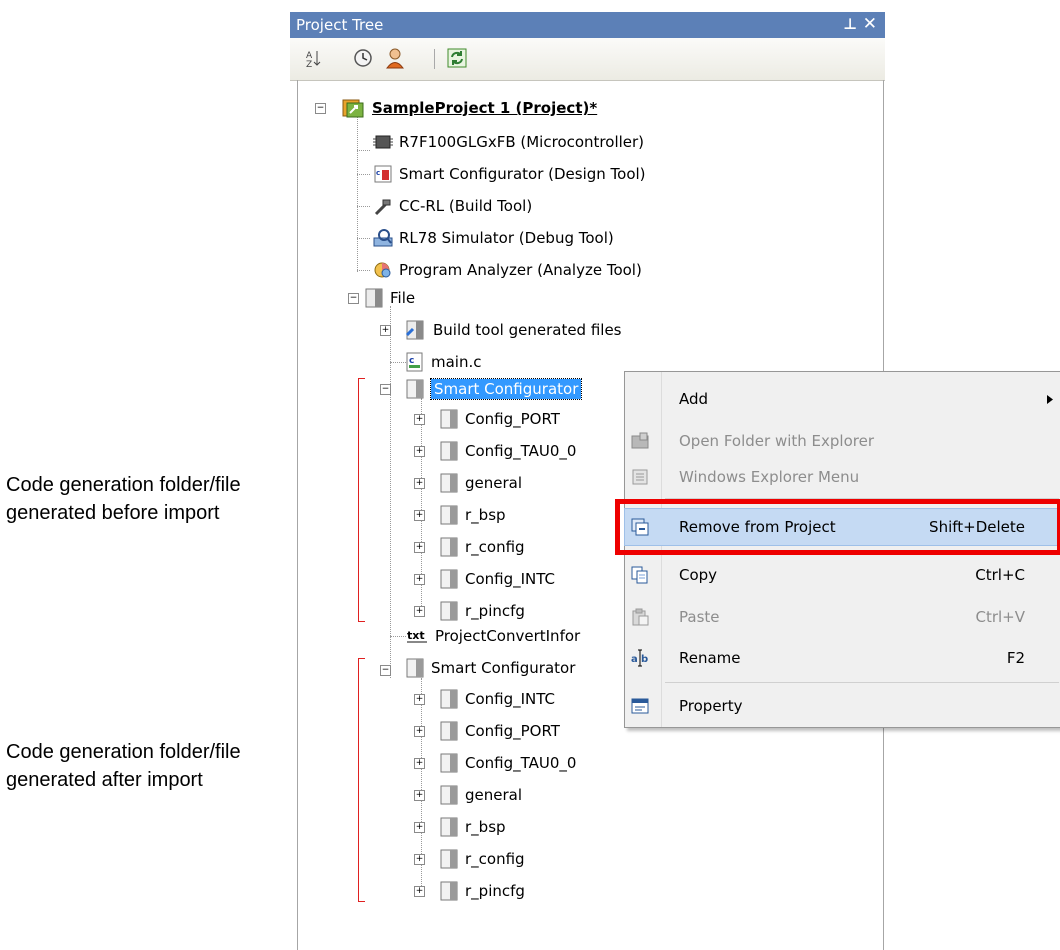 The width and height of the screenshot is (1060, 950). What do you see at coordinates (644, 659) in the screenshot?
I see `svg-text: b` at bounding box center [644, 659].